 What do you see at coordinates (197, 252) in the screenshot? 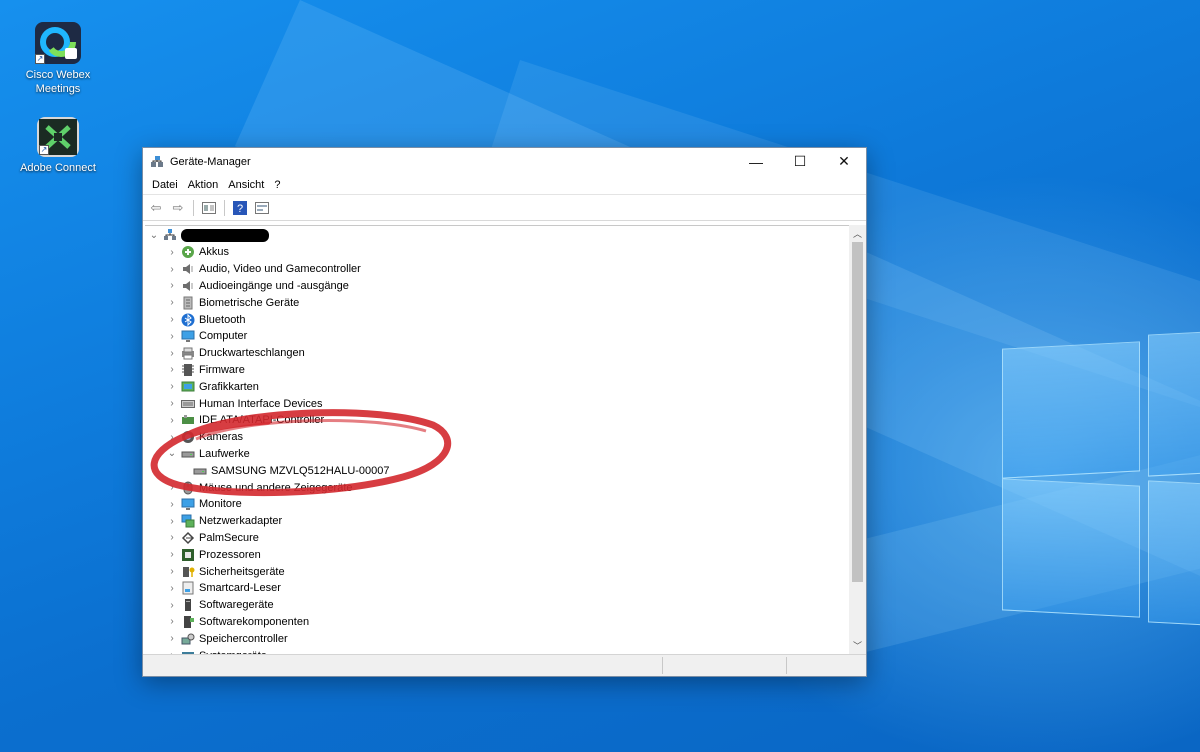
I see `tree-category: › Akkus` at bounding box center [197, 252].